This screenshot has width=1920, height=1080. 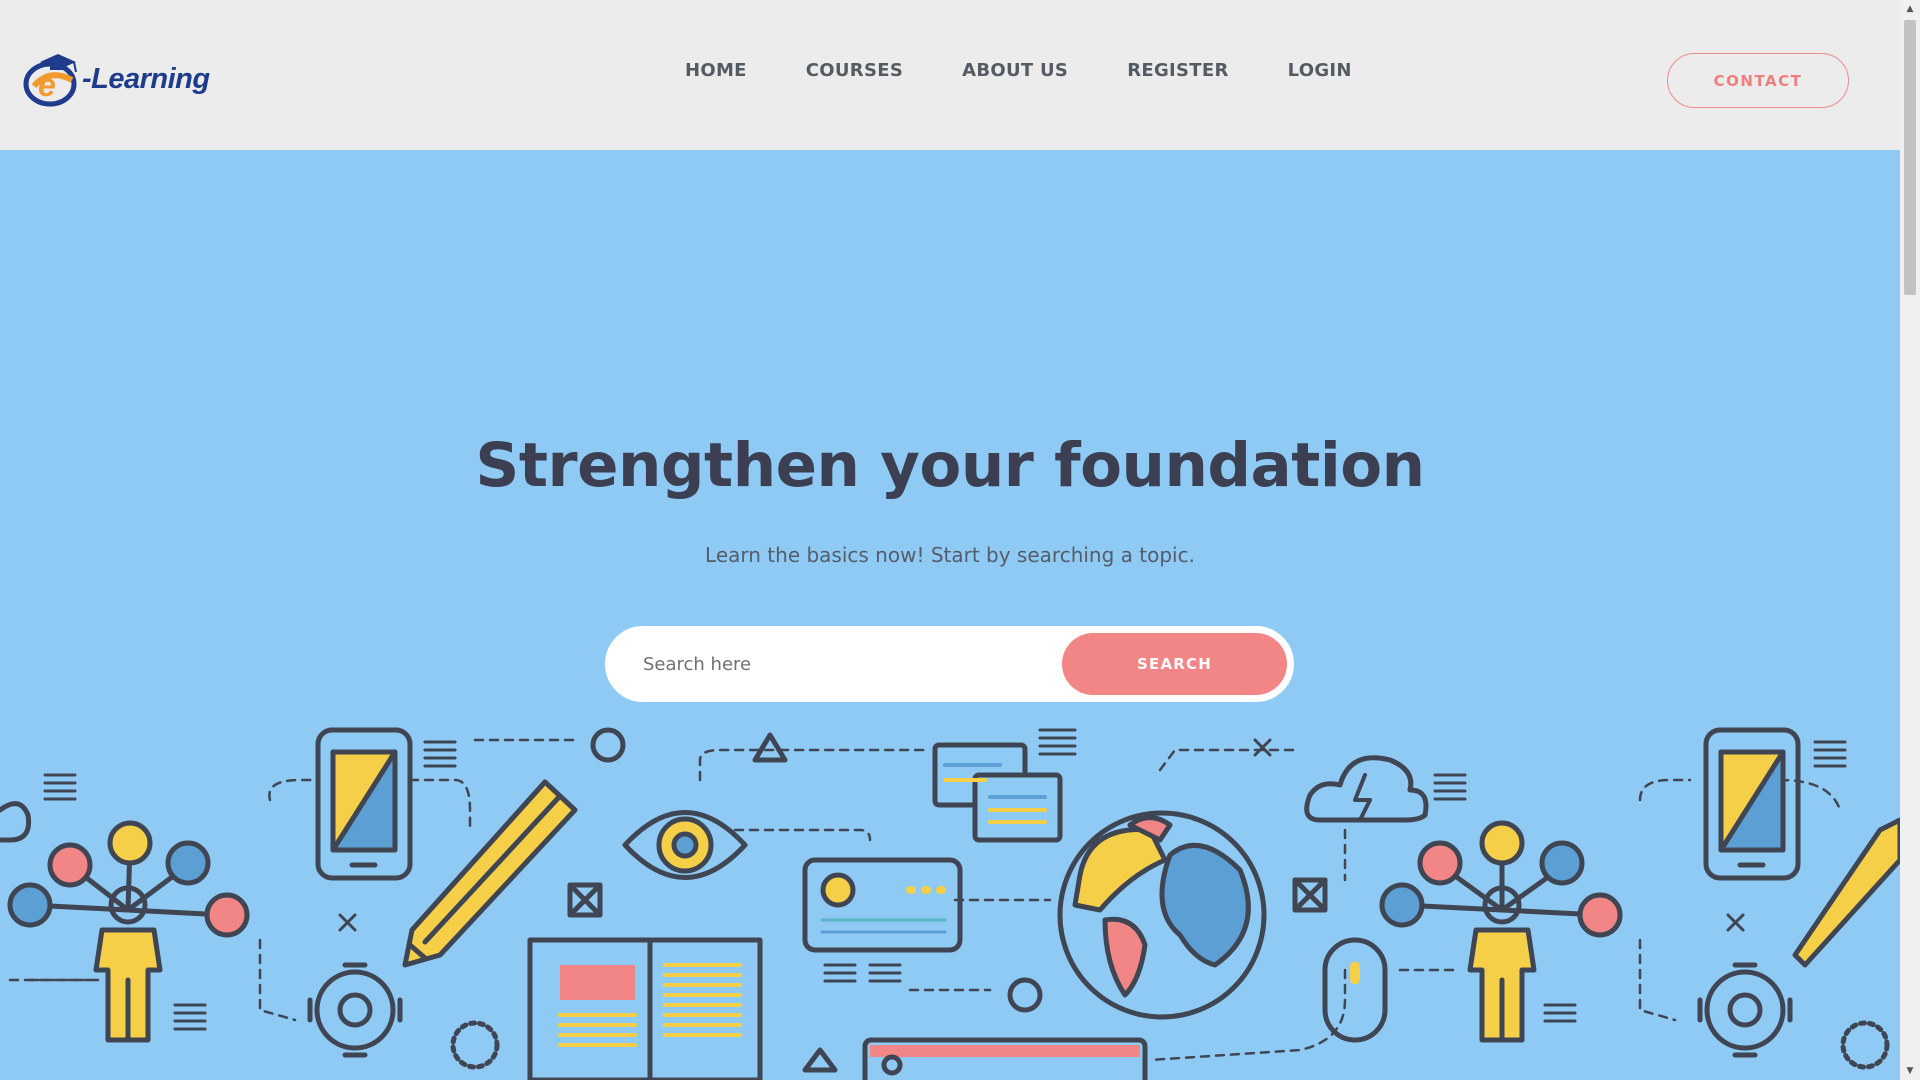 What do you see at coordinates (1910, 540) in the screenshot?
I see `page-scrollbar: ▲ ▼` at bounding box center [1910, 540].